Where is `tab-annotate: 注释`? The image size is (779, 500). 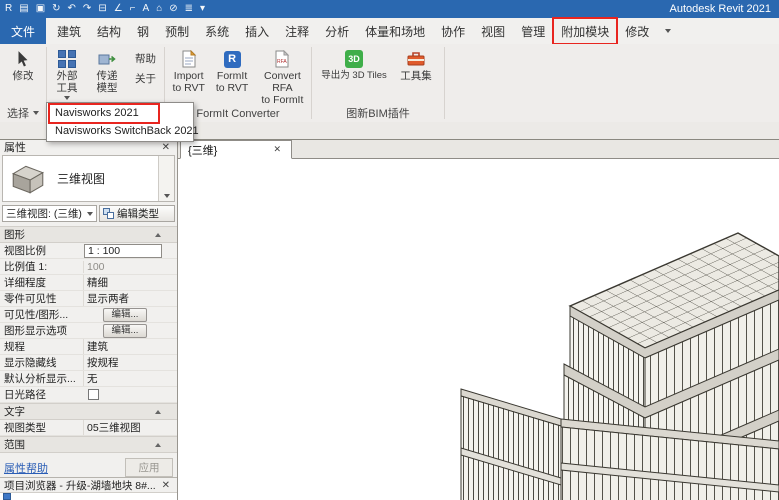
tab-annotate: 注释 is located at coordinates (297, 31).